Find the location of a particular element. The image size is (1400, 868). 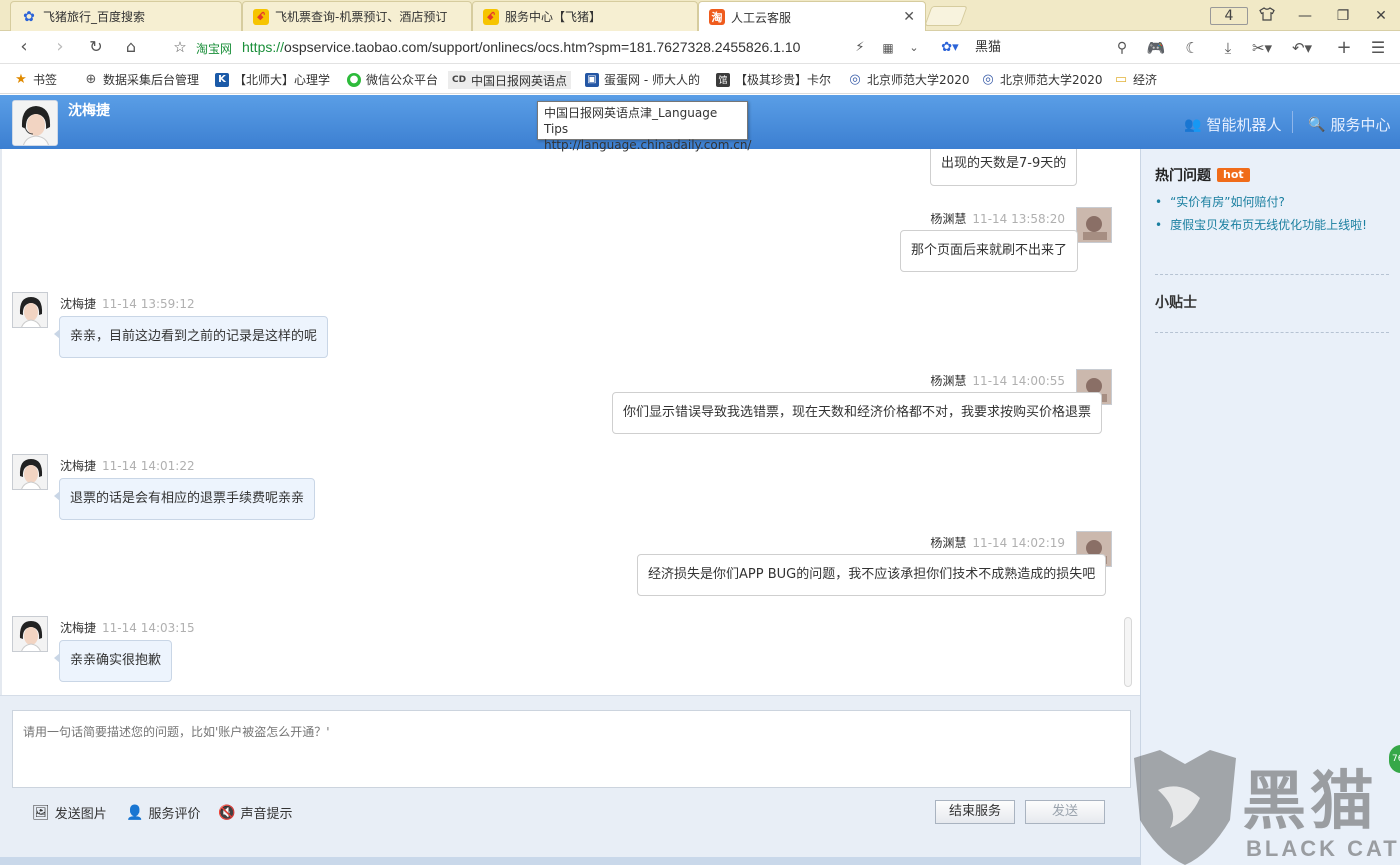

tab-service-center: ꗃ 服务中心【飞猪】 is located at coordinates (585, 16).